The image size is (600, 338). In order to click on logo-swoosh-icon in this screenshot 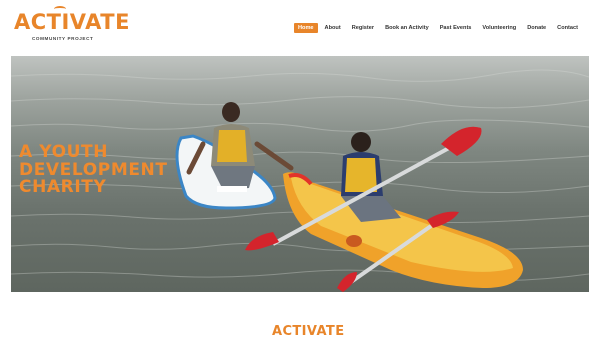, I will do `click(60, 9)`.